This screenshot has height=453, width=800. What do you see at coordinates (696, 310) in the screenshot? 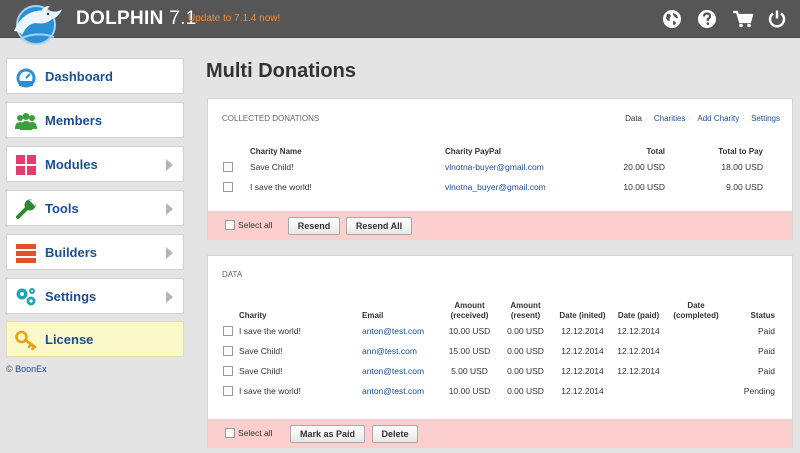
I see `col-date-completed: Date (completed)` at bounding box center [696, 310].